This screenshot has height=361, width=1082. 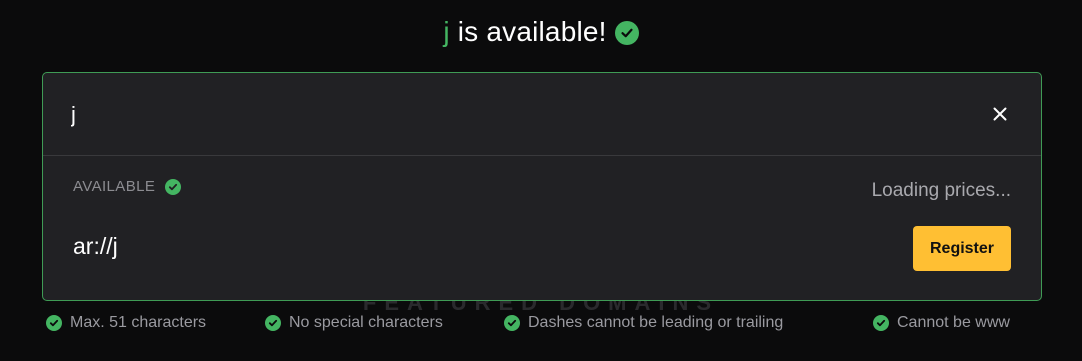 I want to click on rule-no-special-characters: No special characters, so click(x=354, y=323).